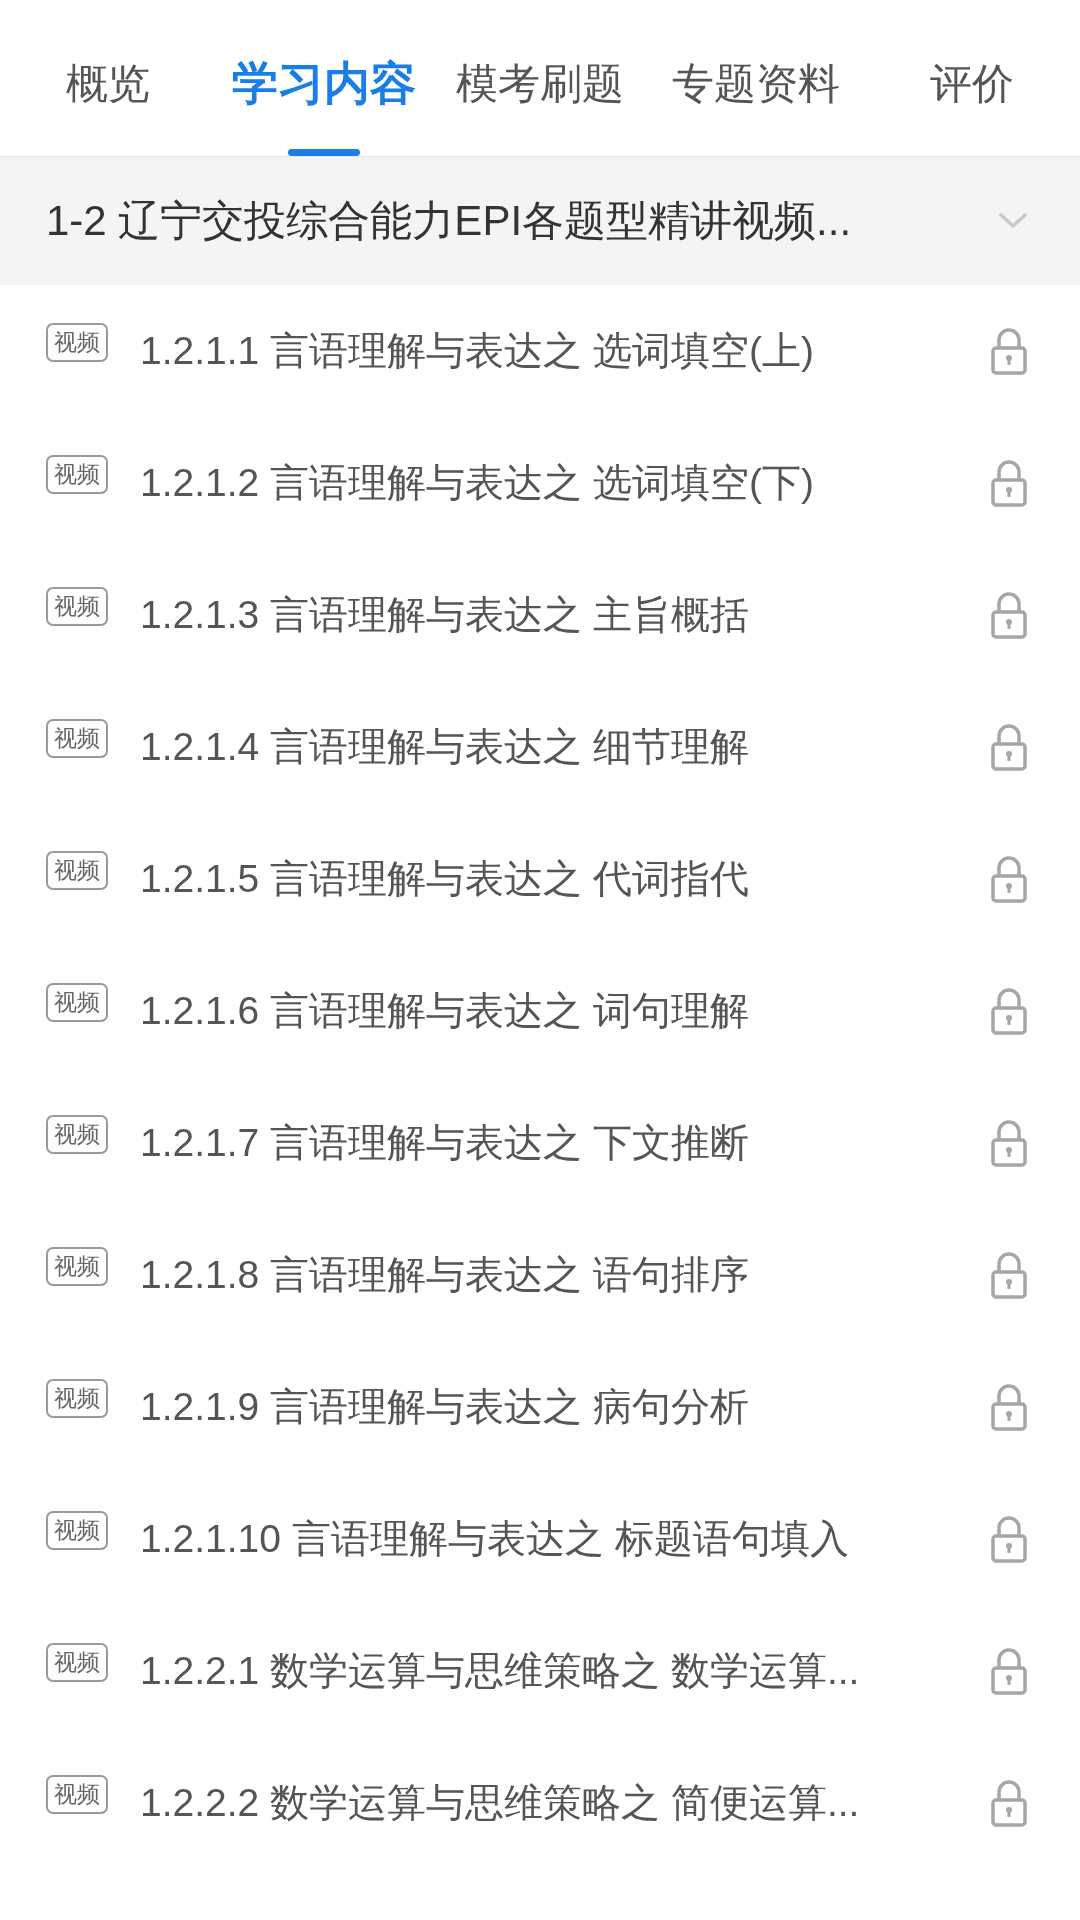 The height and width of the screenshot is (1920, 1080). What do you see at coordinates (565, 1539) in the screenshot?
I see `lesson-title: 1.2.1.10 言语理解与表达之 标题语句填入` at bounding box center [565, 1539].